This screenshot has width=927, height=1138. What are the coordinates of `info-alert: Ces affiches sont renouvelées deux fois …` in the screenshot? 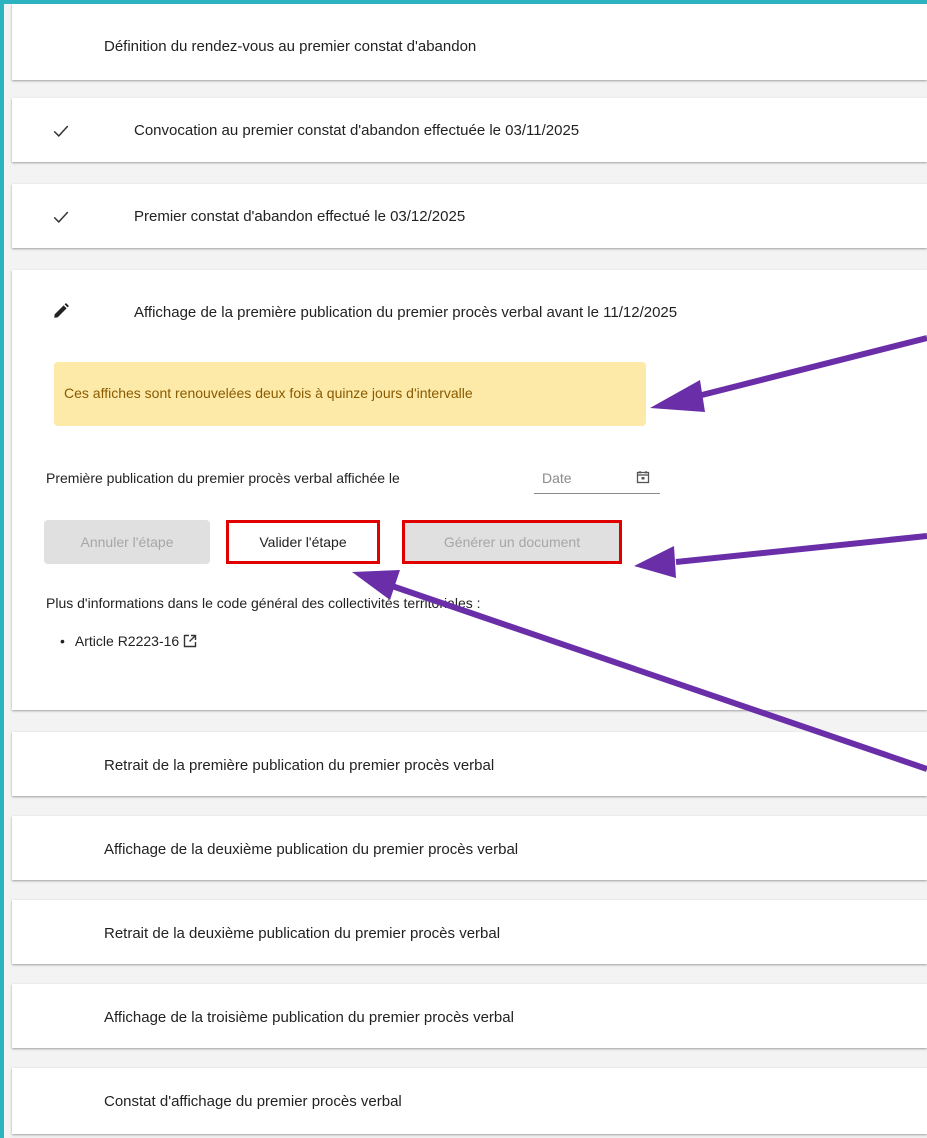 It's located at (350, 394).